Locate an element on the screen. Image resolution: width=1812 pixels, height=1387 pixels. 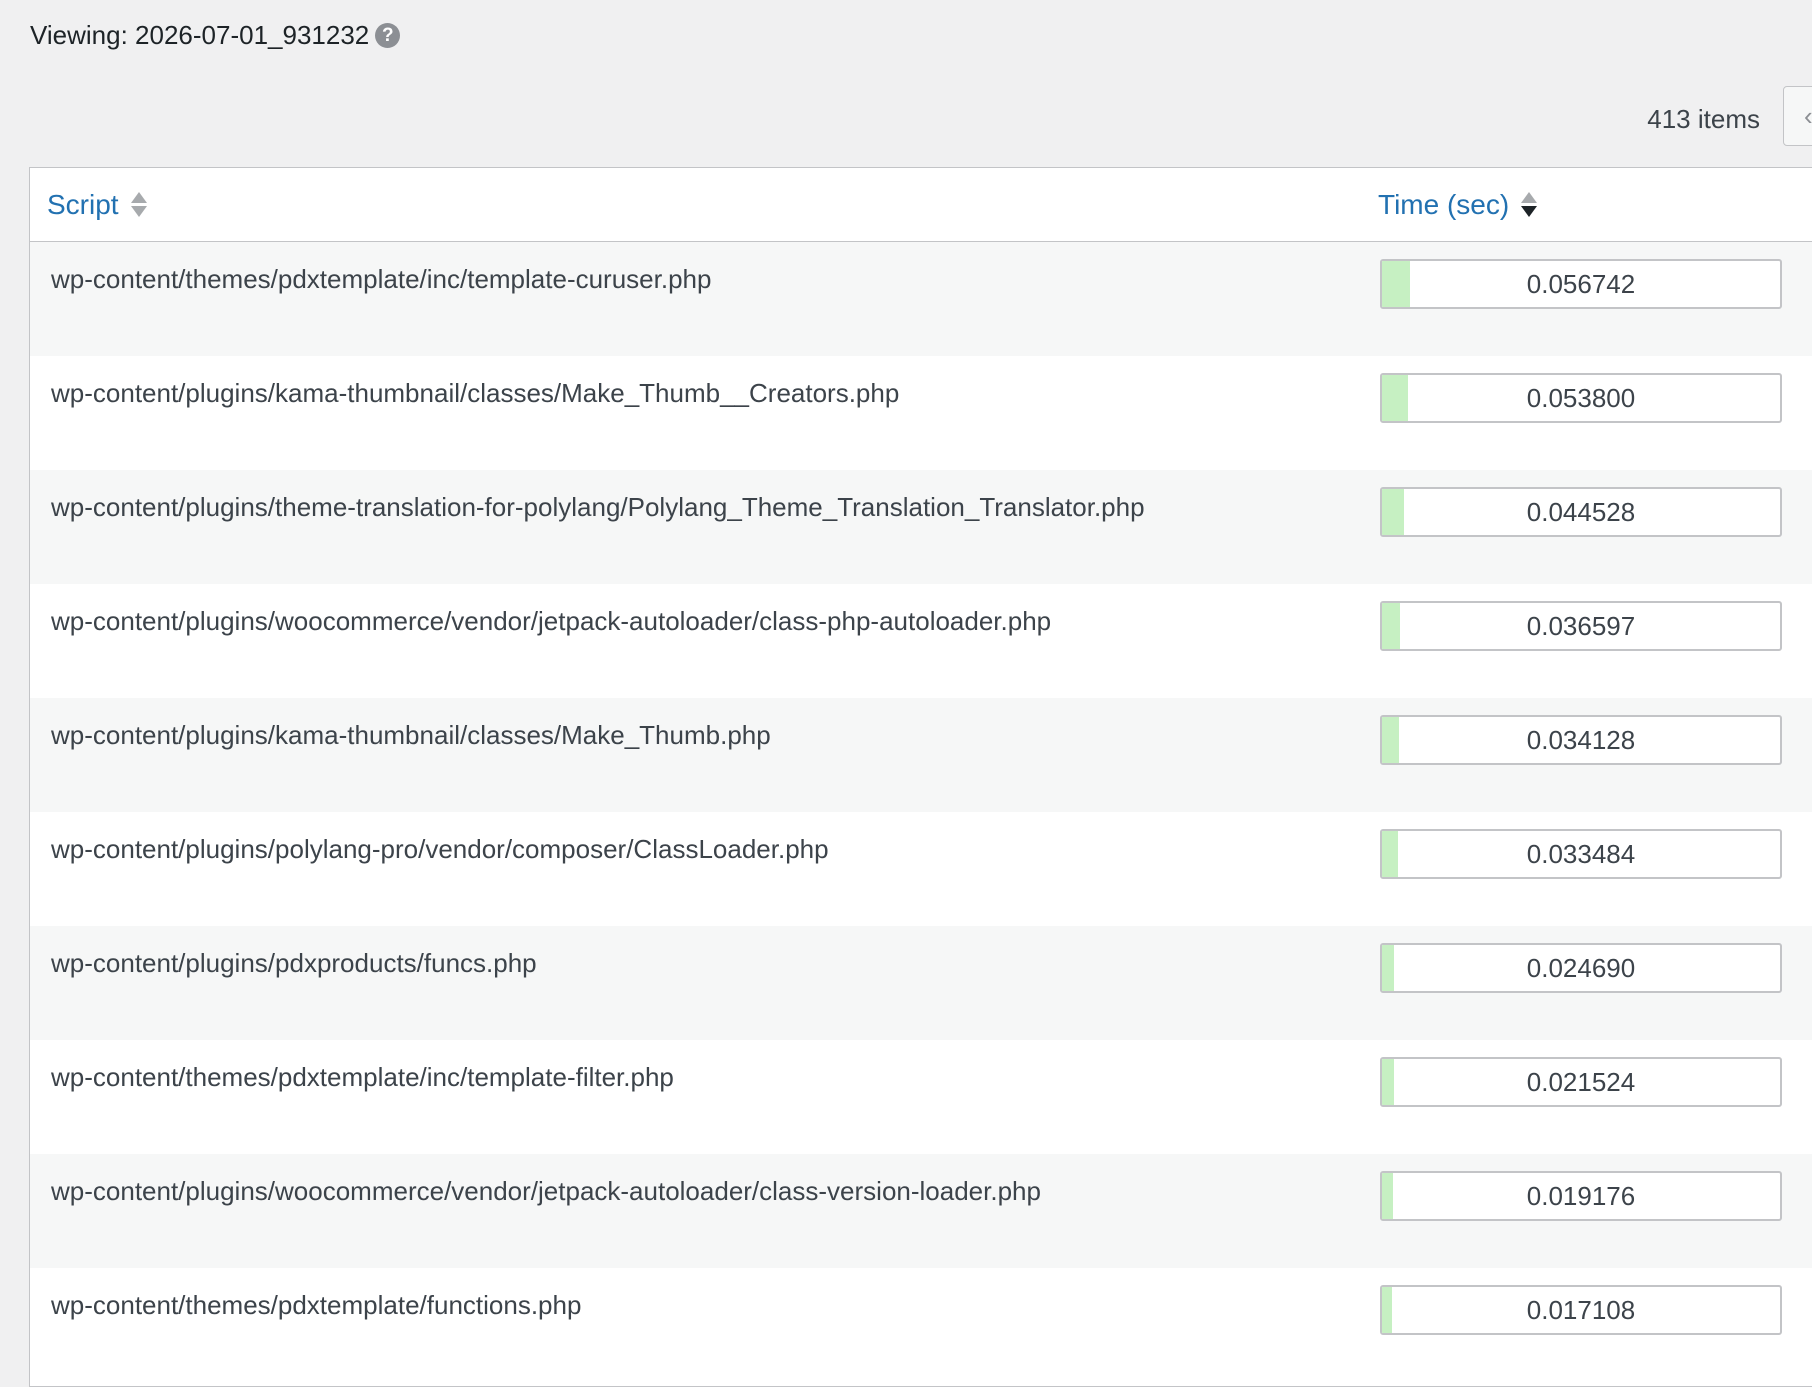
viewing-label: Viewing: 2026-07-01_931232 ? is located at coordinates (215, 35).